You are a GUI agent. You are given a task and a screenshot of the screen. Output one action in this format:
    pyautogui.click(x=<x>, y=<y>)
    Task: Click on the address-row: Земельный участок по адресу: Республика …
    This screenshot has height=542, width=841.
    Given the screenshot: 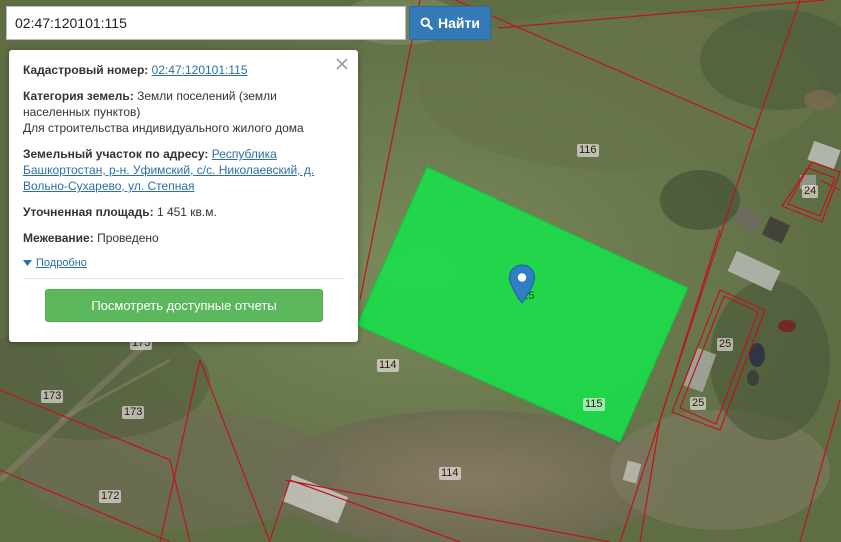 What is the action you would take?
    pyautogui.click(x=183, y=170)
    